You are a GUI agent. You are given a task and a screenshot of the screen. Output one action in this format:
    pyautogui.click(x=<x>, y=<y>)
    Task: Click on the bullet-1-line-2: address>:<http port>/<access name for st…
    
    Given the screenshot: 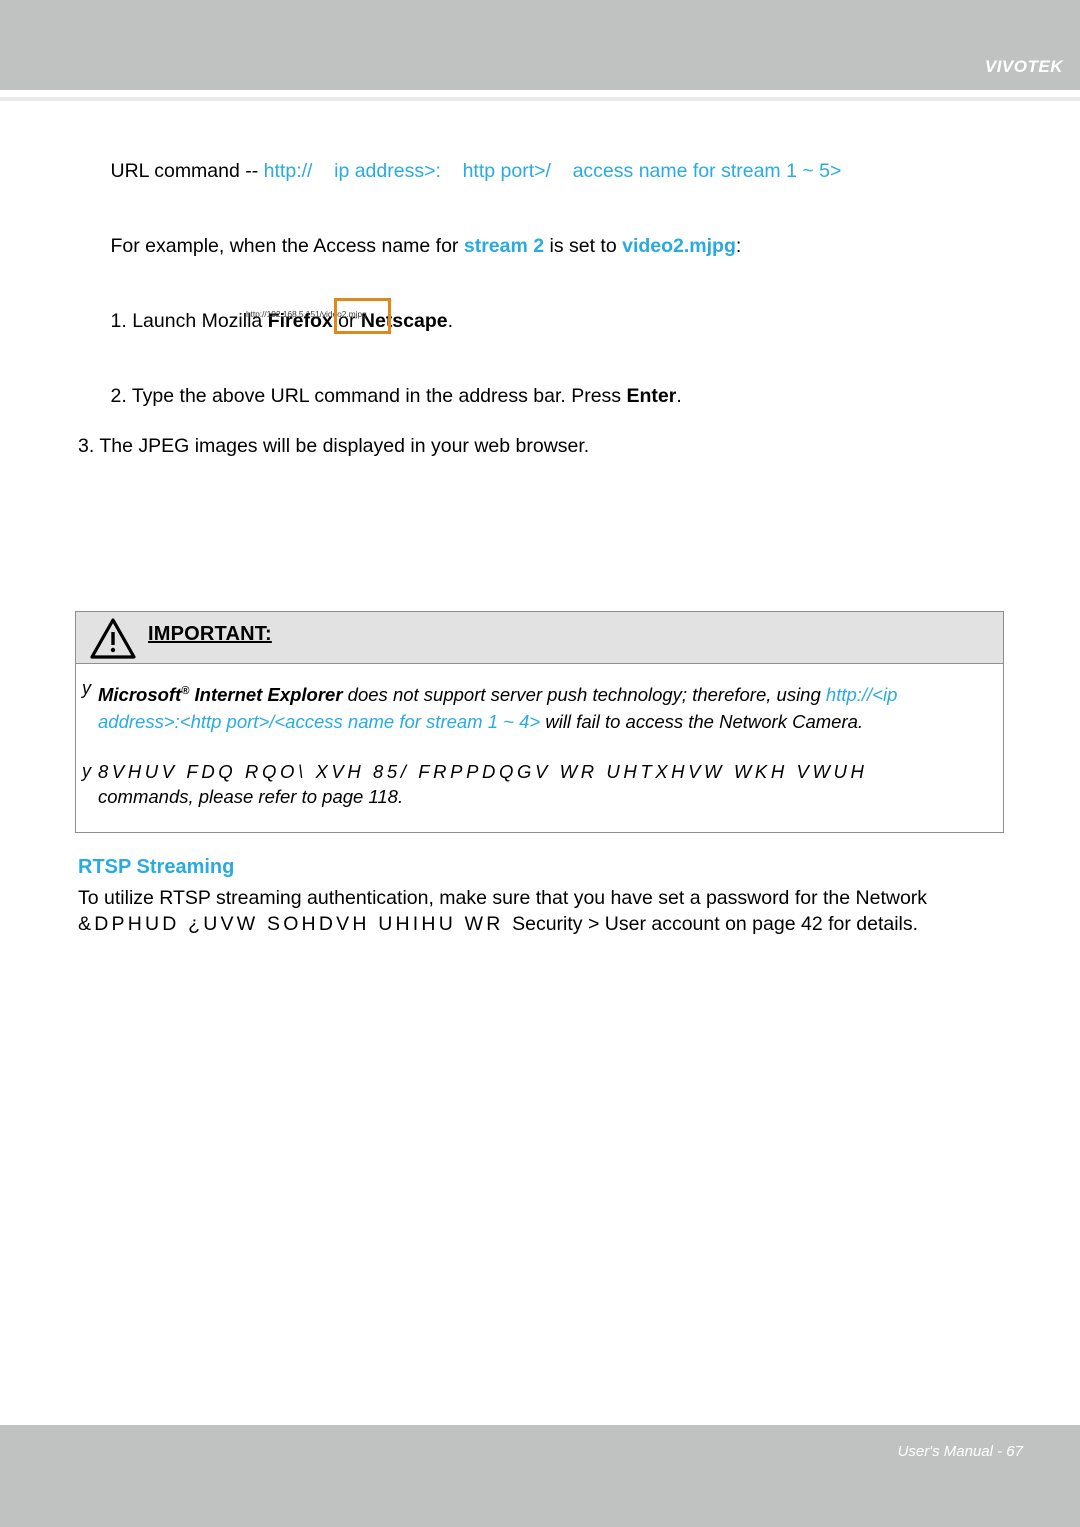 What is the action you would take?
    pyautogui.click(x=550, y=721)
    